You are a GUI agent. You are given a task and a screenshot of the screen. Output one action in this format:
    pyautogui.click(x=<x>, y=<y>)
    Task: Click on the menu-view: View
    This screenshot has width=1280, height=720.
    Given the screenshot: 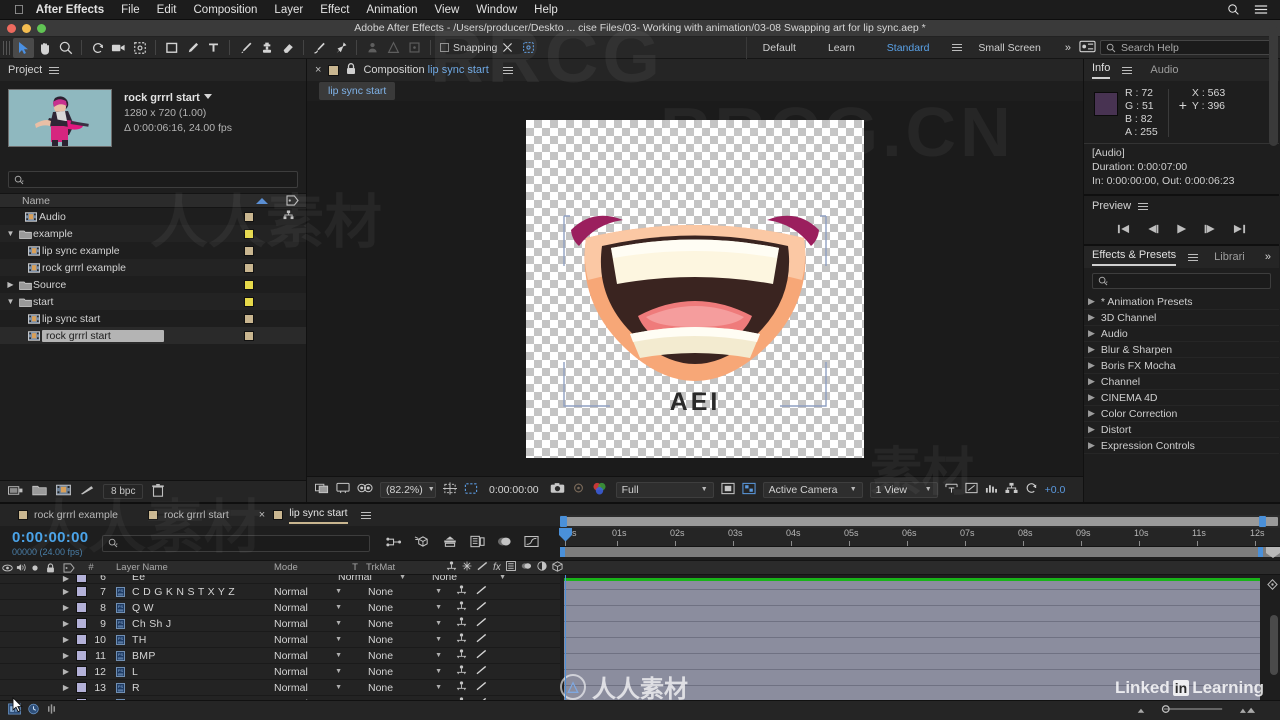 What is the action you would take?
    pyautogui.click(x=447, y=10)
    